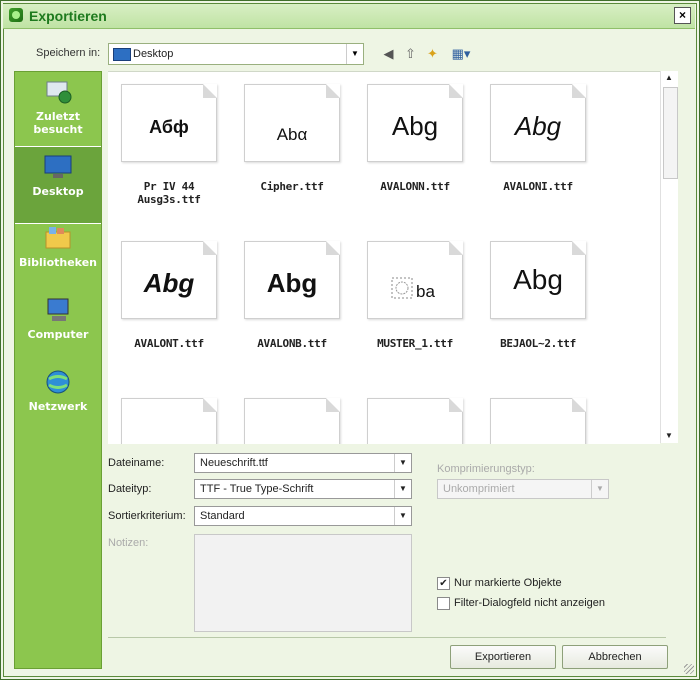 This screenshot has width=700, height=680. Describe the element at coordinates (130, 489) in the screenshot. I see `filetype-label: Dateityp:` at that location.